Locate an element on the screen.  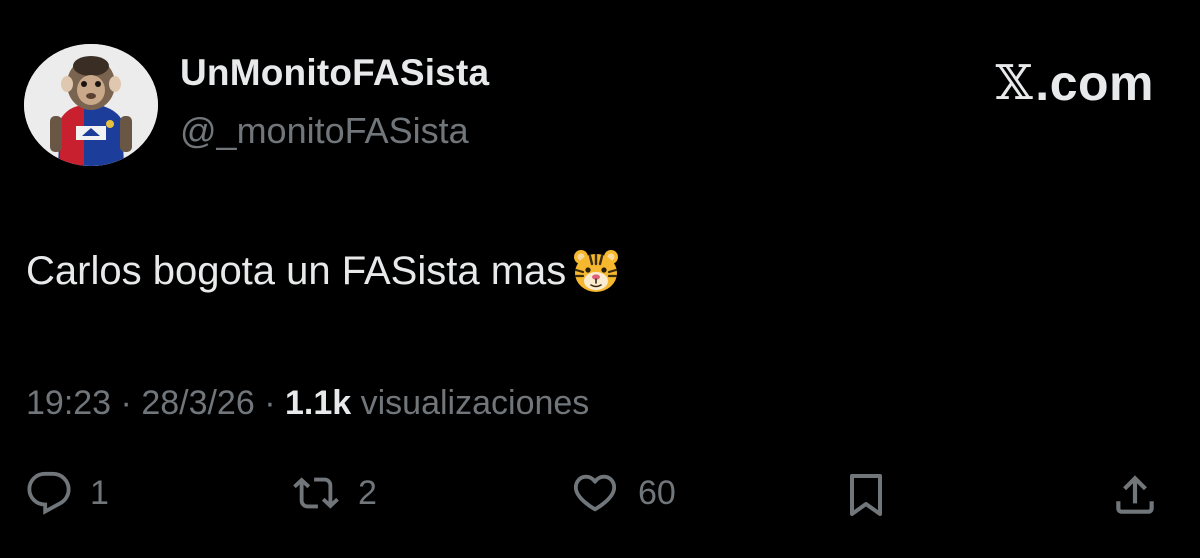
author-handle: @_monitoFASista is located at coordinates (324, 131).